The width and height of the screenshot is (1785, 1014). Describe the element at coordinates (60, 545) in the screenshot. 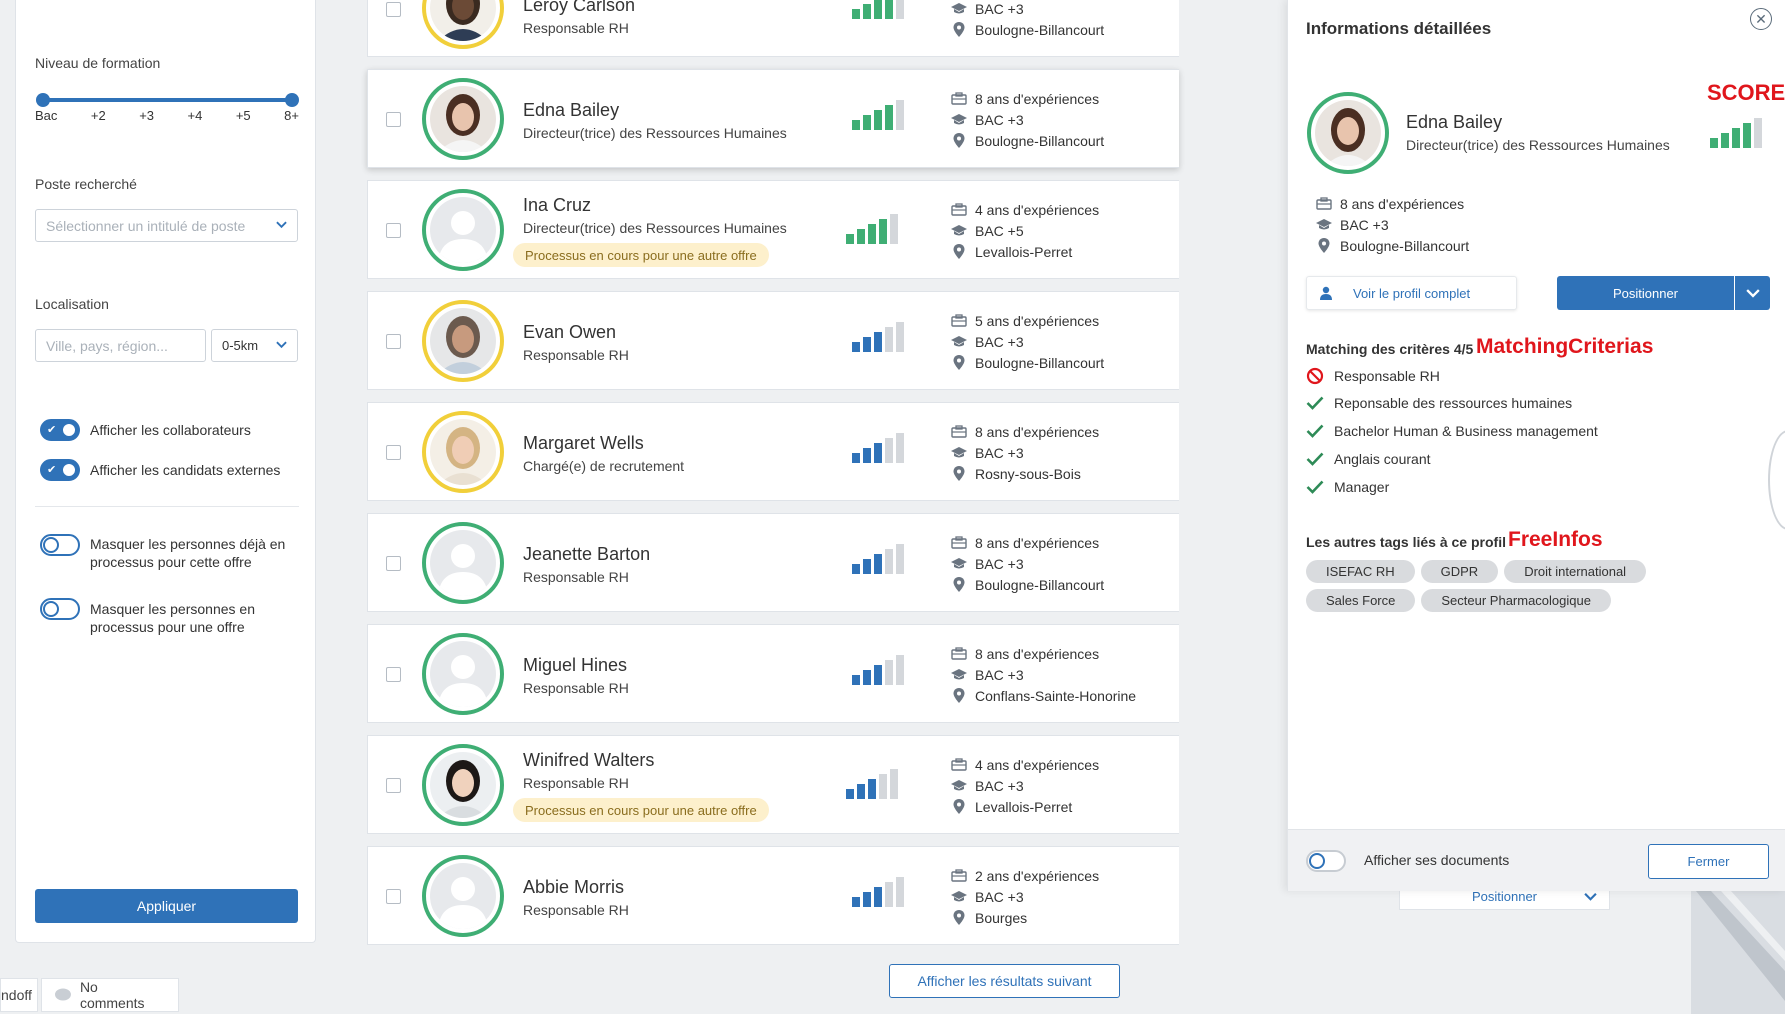

I see `toggle-hide-in-process-this-offer` at that location.